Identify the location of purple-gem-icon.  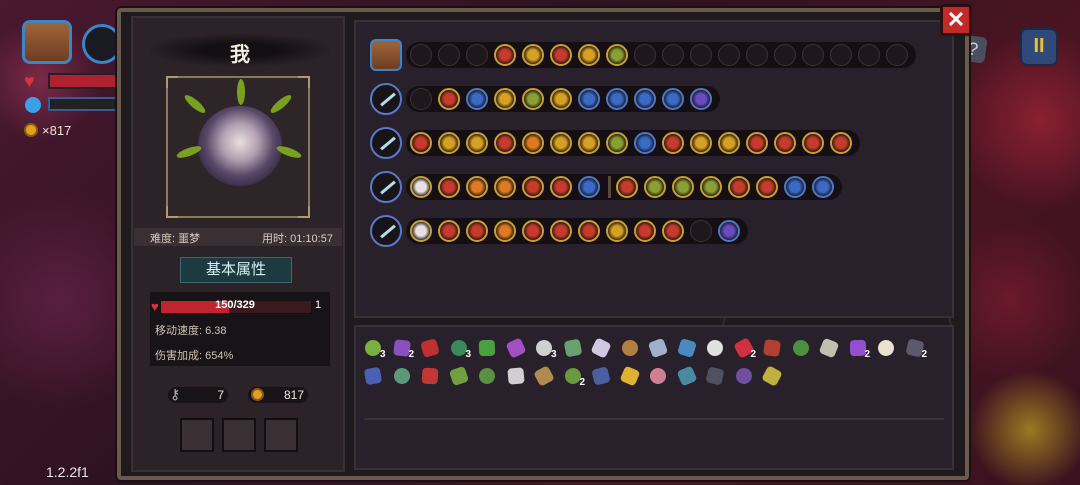
(515, 348).